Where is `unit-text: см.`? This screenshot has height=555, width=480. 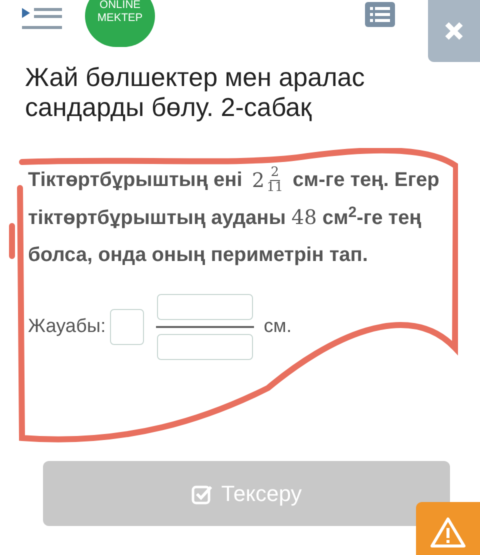 unit-text: см. is located at coordinates (278, 326).